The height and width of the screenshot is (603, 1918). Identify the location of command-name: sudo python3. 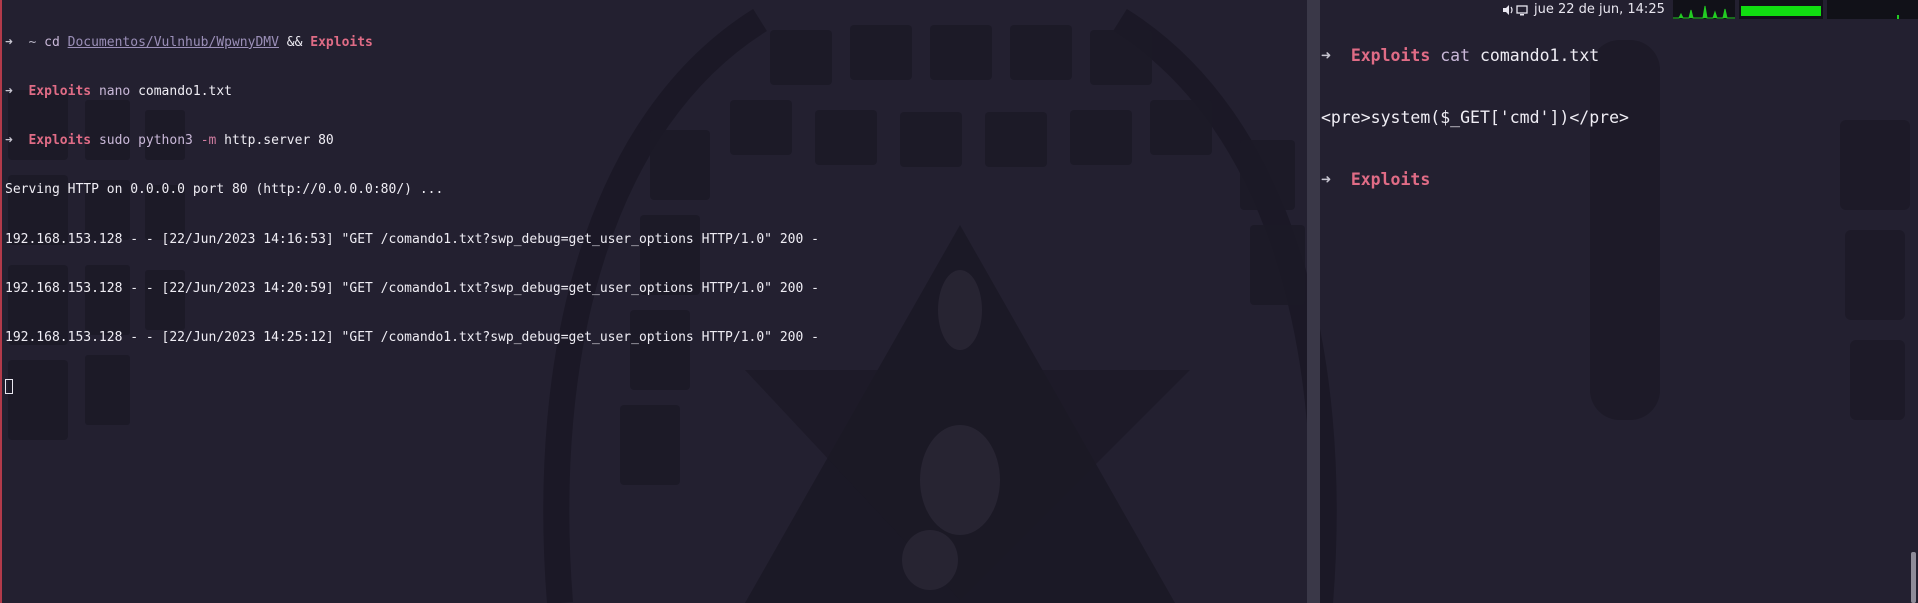
(145, 141).